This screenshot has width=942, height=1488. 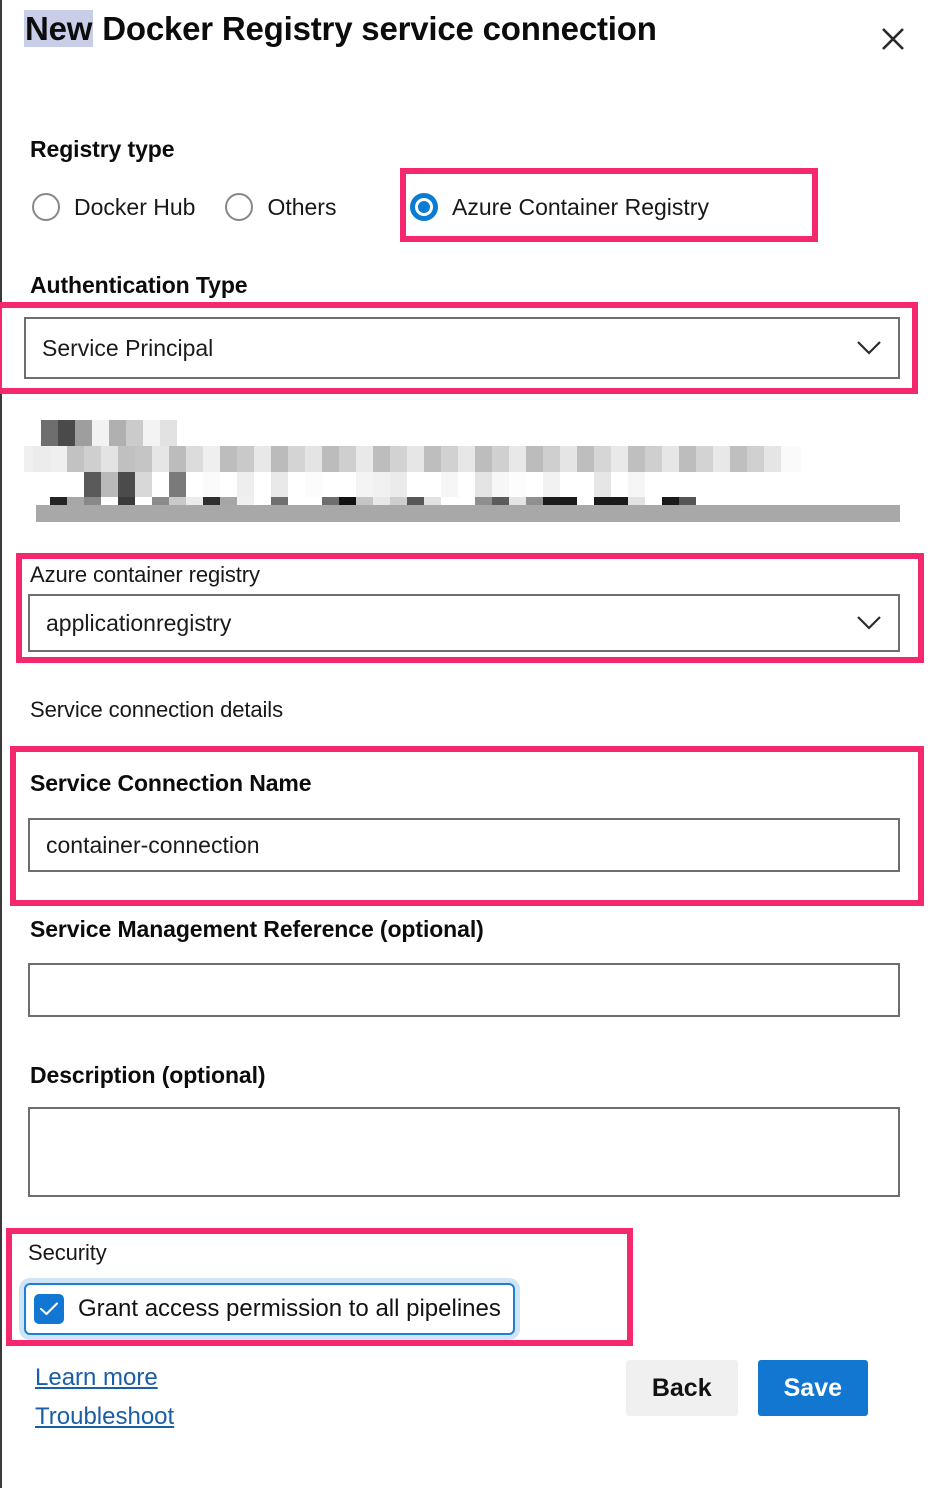 What do you see at coordinates (145, 574) in the screenshot?
I see `azure-container-registry-label: Azure container registry` at bounding box center [145, 574].